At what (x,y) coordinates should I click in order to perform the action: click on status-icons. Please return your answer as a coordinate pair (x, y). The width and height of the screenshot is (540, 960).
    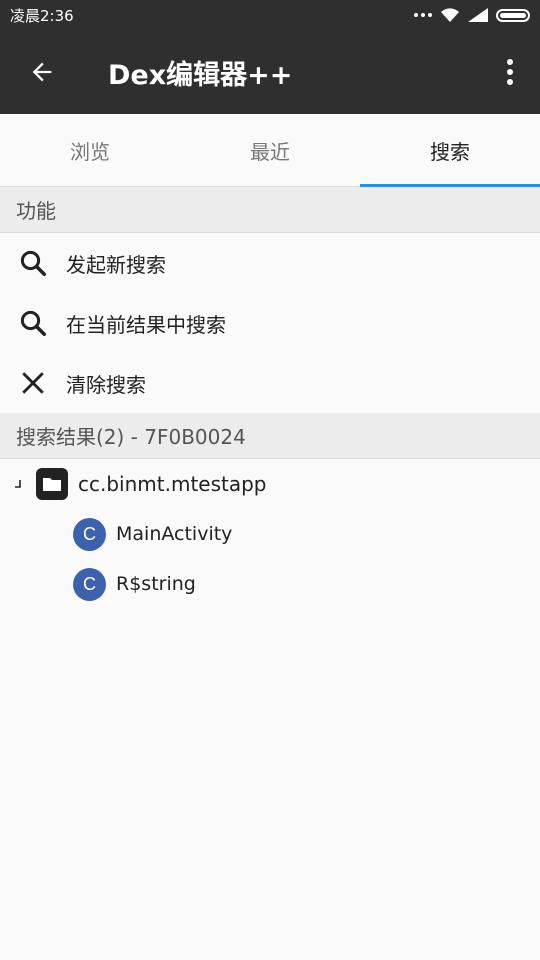
    Looking at the image, I should click on (472, 15).